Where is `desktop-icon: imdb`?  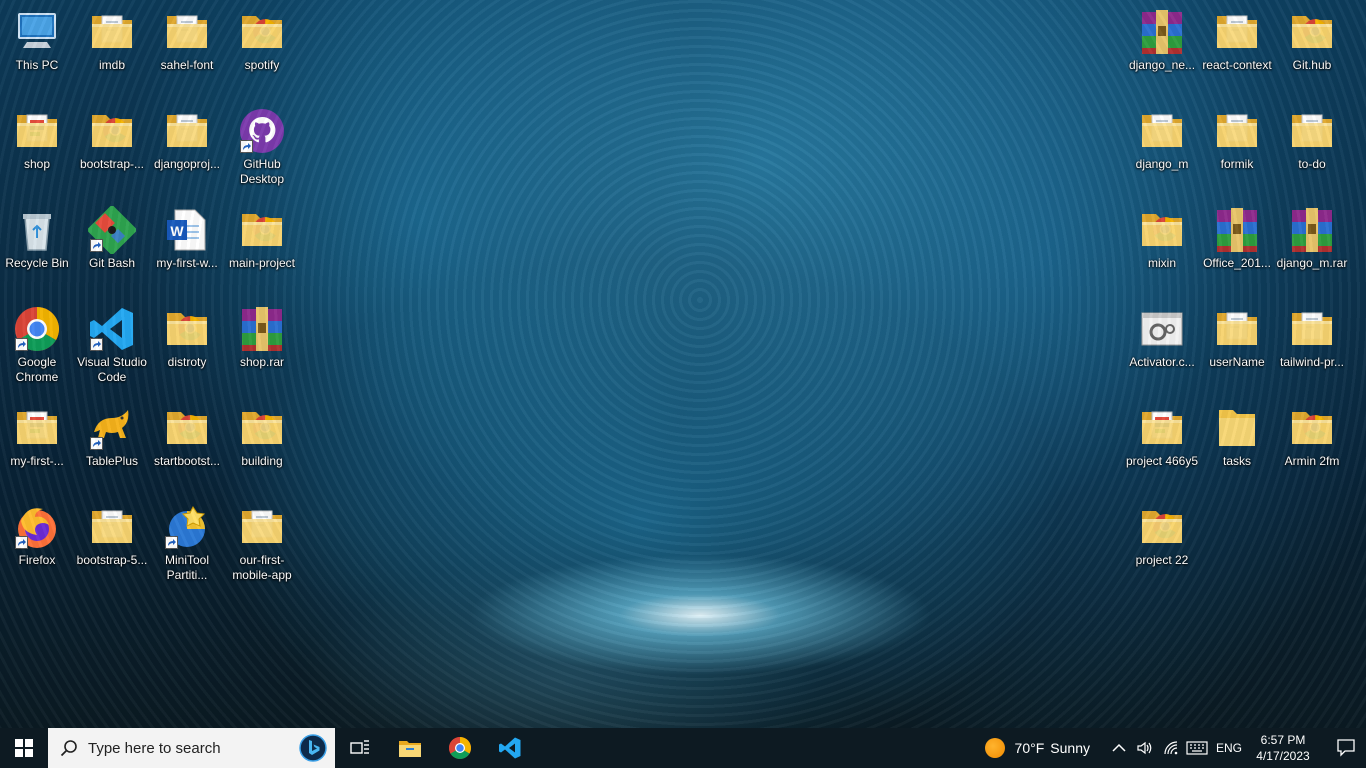 desktop-icon: imdb is located at coordinates (112, 40).